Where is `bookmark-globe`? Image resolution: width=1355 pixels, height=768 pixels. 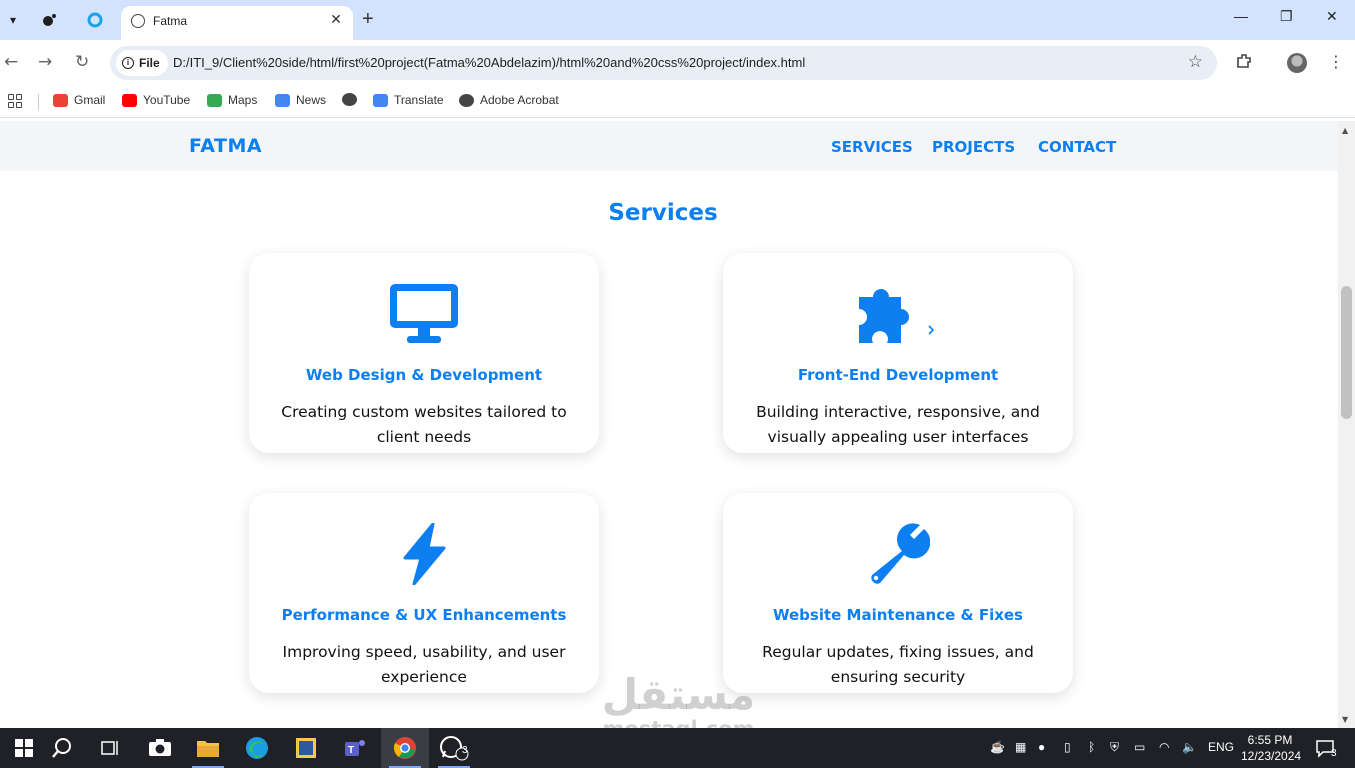
bookmark-globe is located at coordinates (349, 99).